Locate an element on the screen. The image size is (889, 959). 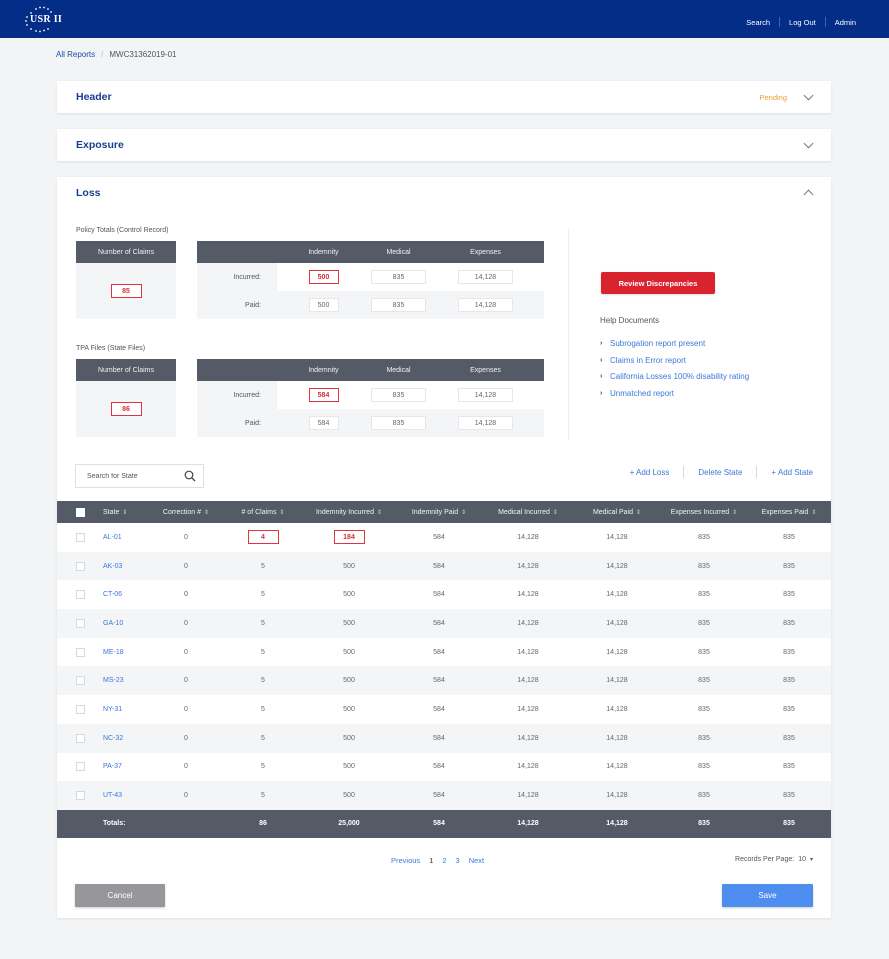
add-state-button: + Add State is located at coordinates (785, 472).